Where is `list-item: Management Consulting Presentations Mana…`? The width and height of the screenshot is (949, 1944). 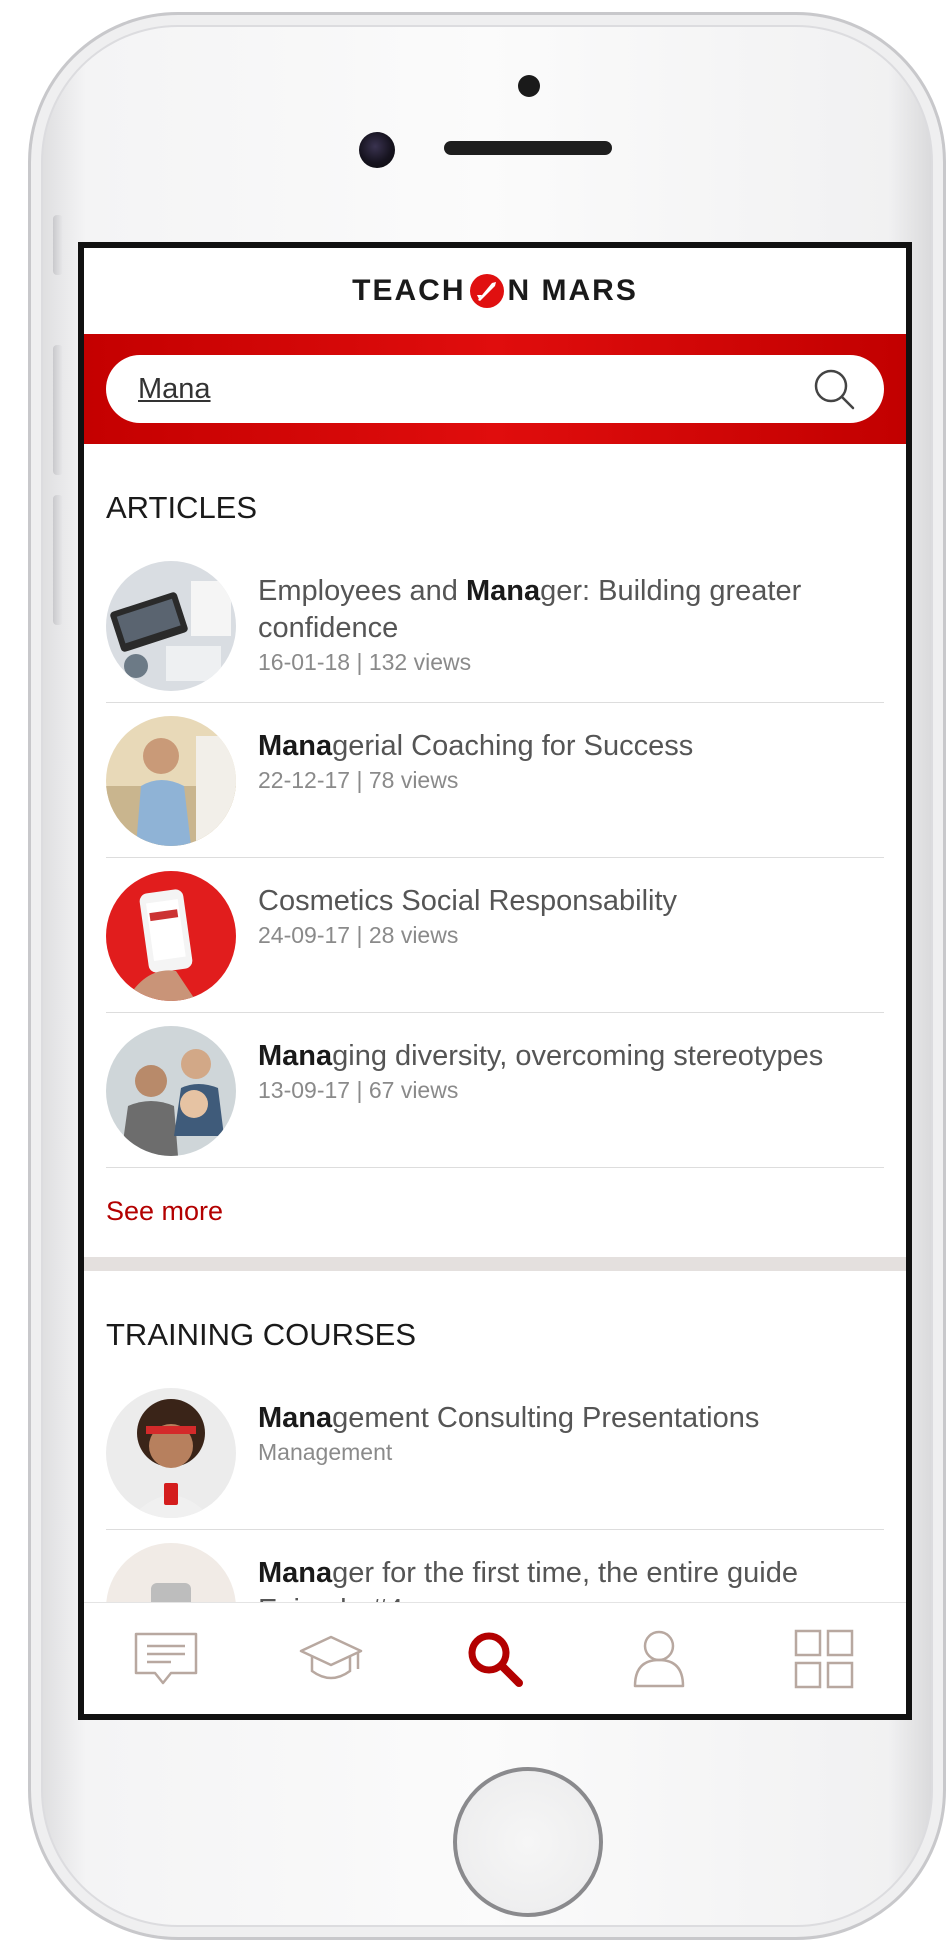
list-item: Management Consulting Presentations Mana… is located at coordinates (495, 1452).